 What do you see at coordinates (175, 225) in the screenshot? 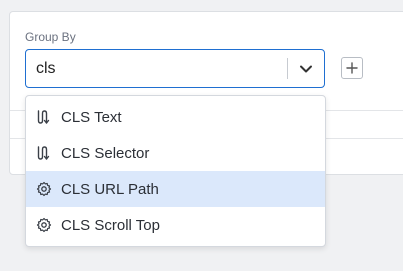
I see `menu-item-cls-scroll-top: CLS Scroll Top` at bounding box center [175, 225].